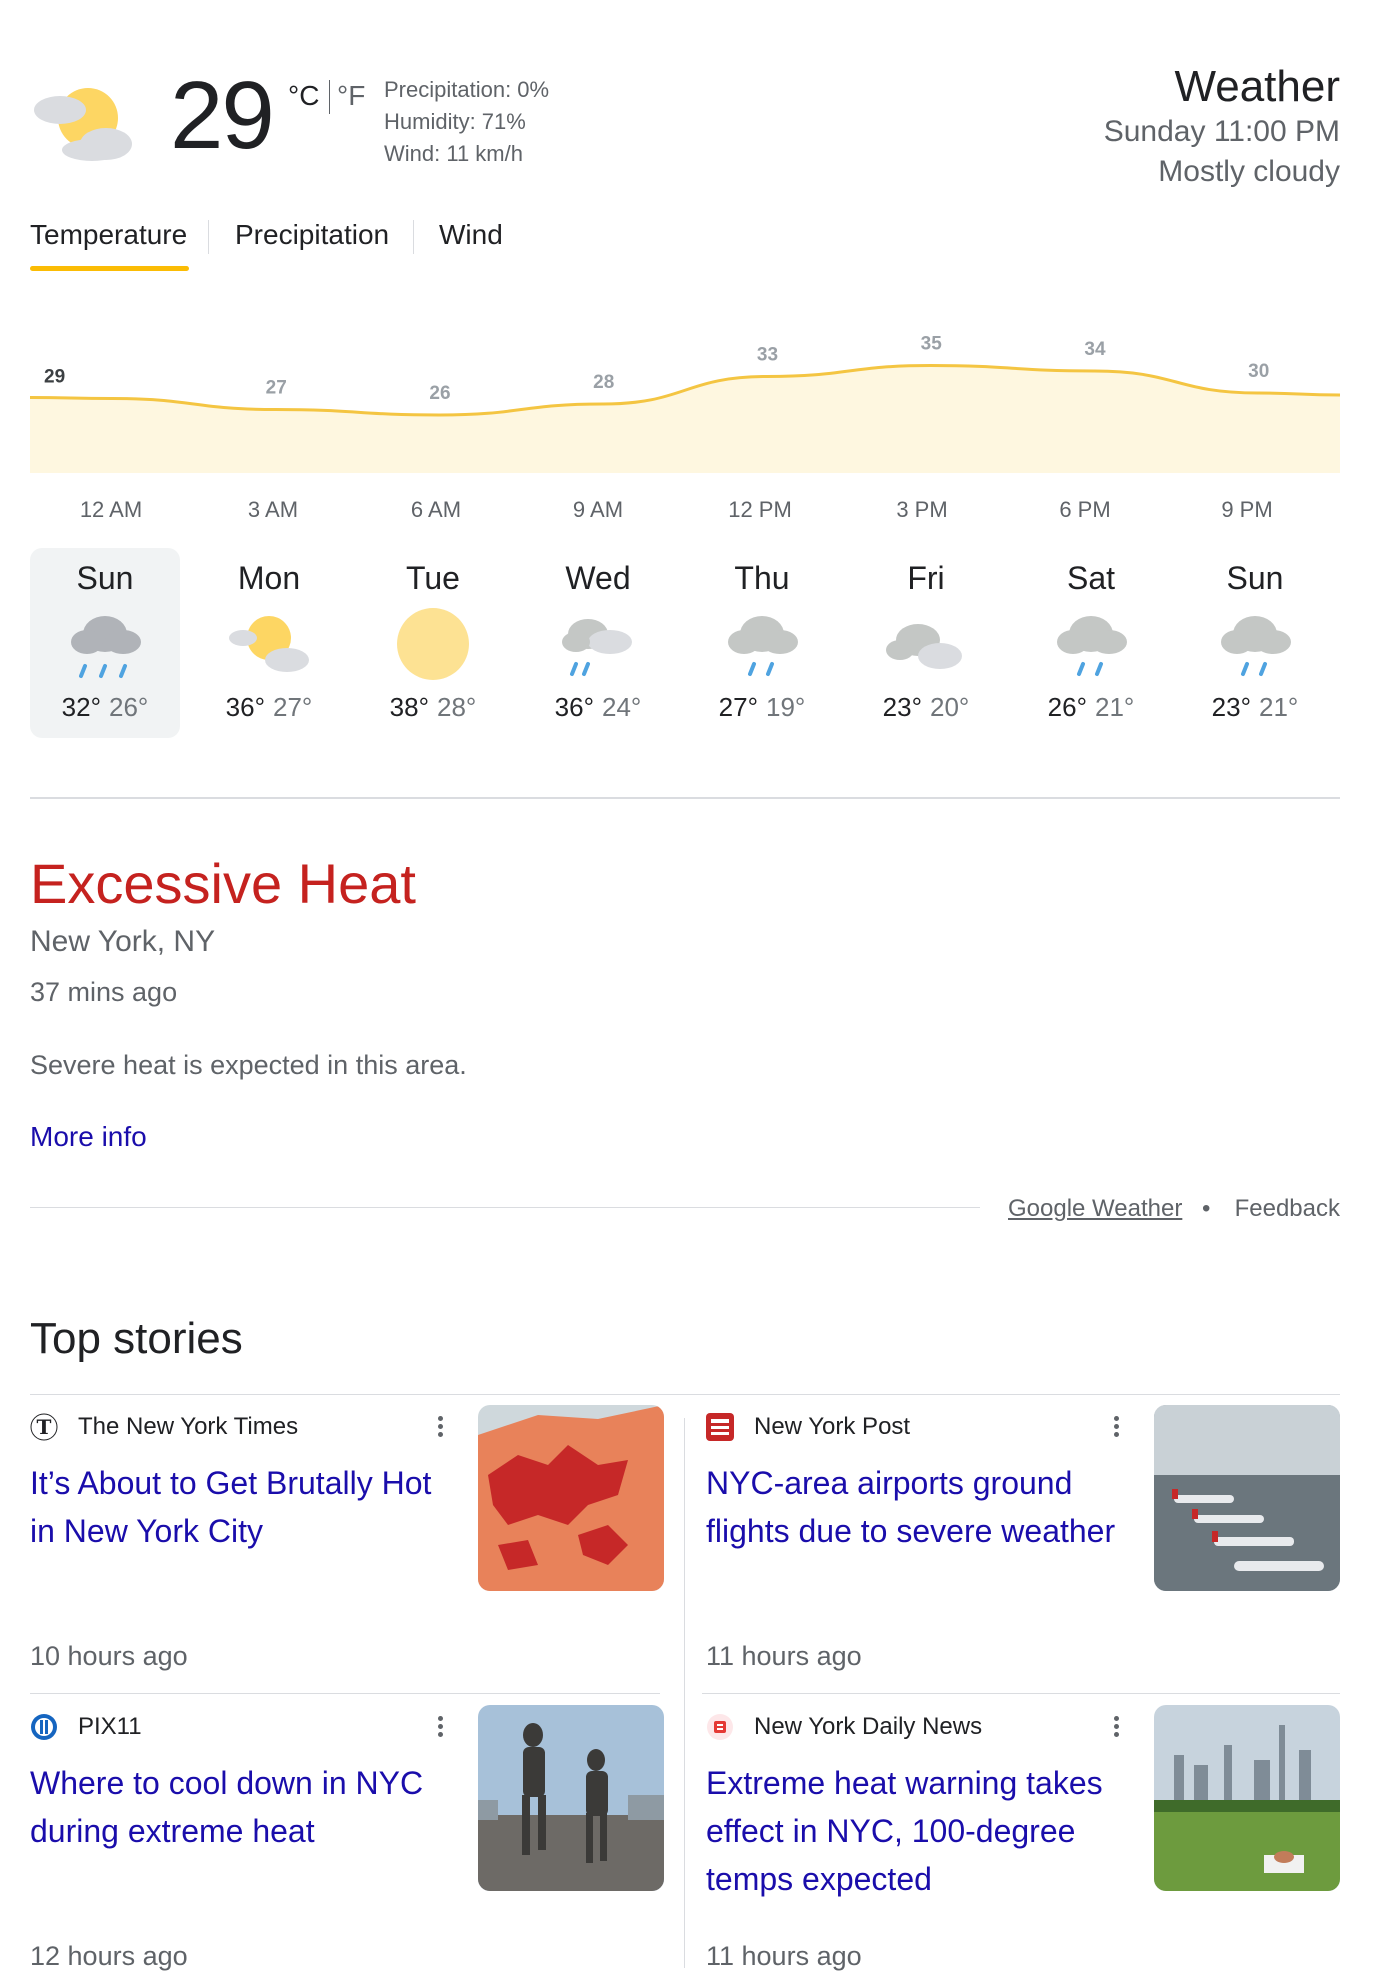 The height and width of the screenshot is (1988, 1376). What do you see at coordinates (104, 992) in the screenshot?
I see `alert-timestamp: 37 mins ago` at bounding box center [104, 992].